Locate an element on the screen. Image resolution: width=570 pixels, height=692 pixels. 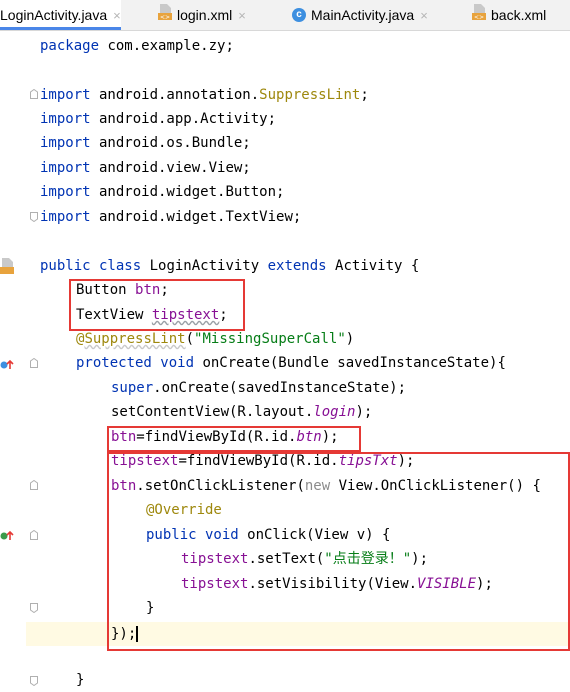
code-text: android.widget.TextView; is located at coordinates (196, 217).